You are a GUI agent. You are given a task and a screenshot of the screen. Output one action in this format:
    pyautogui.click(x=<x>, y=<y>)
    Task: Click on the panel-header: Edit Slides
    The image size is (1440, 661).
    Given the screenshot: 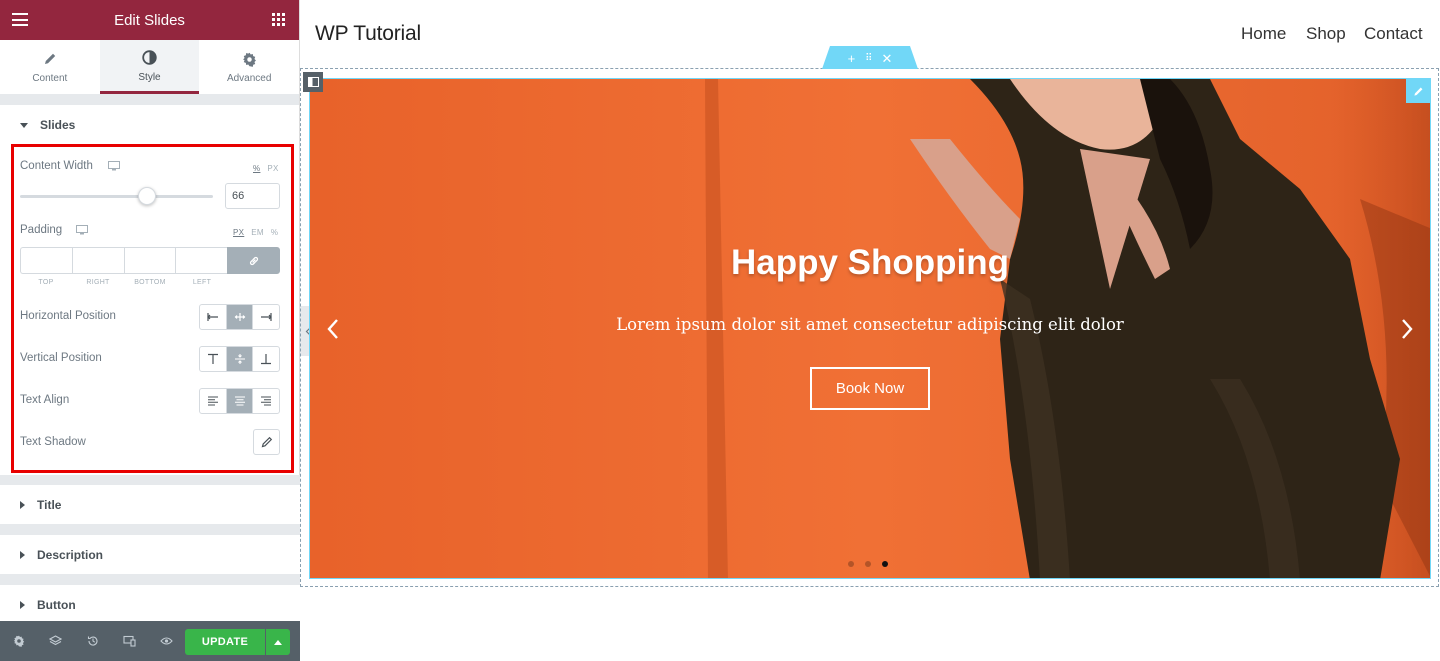 What is the action you would take?
    pyautogui.click(x=149, y=20)
    